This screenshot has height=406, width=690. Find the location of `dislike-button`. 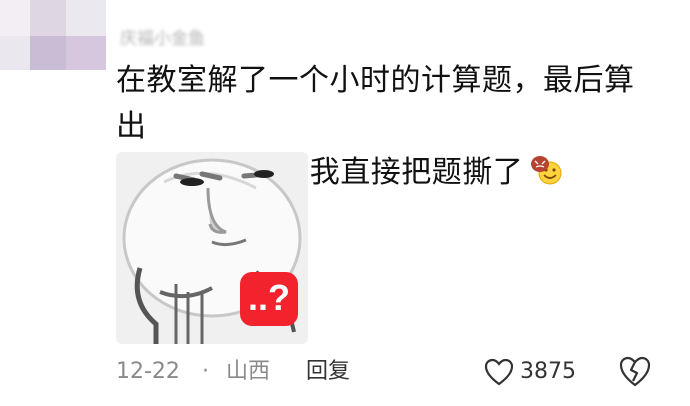

dislike-button is located at coordinates (635, 378).